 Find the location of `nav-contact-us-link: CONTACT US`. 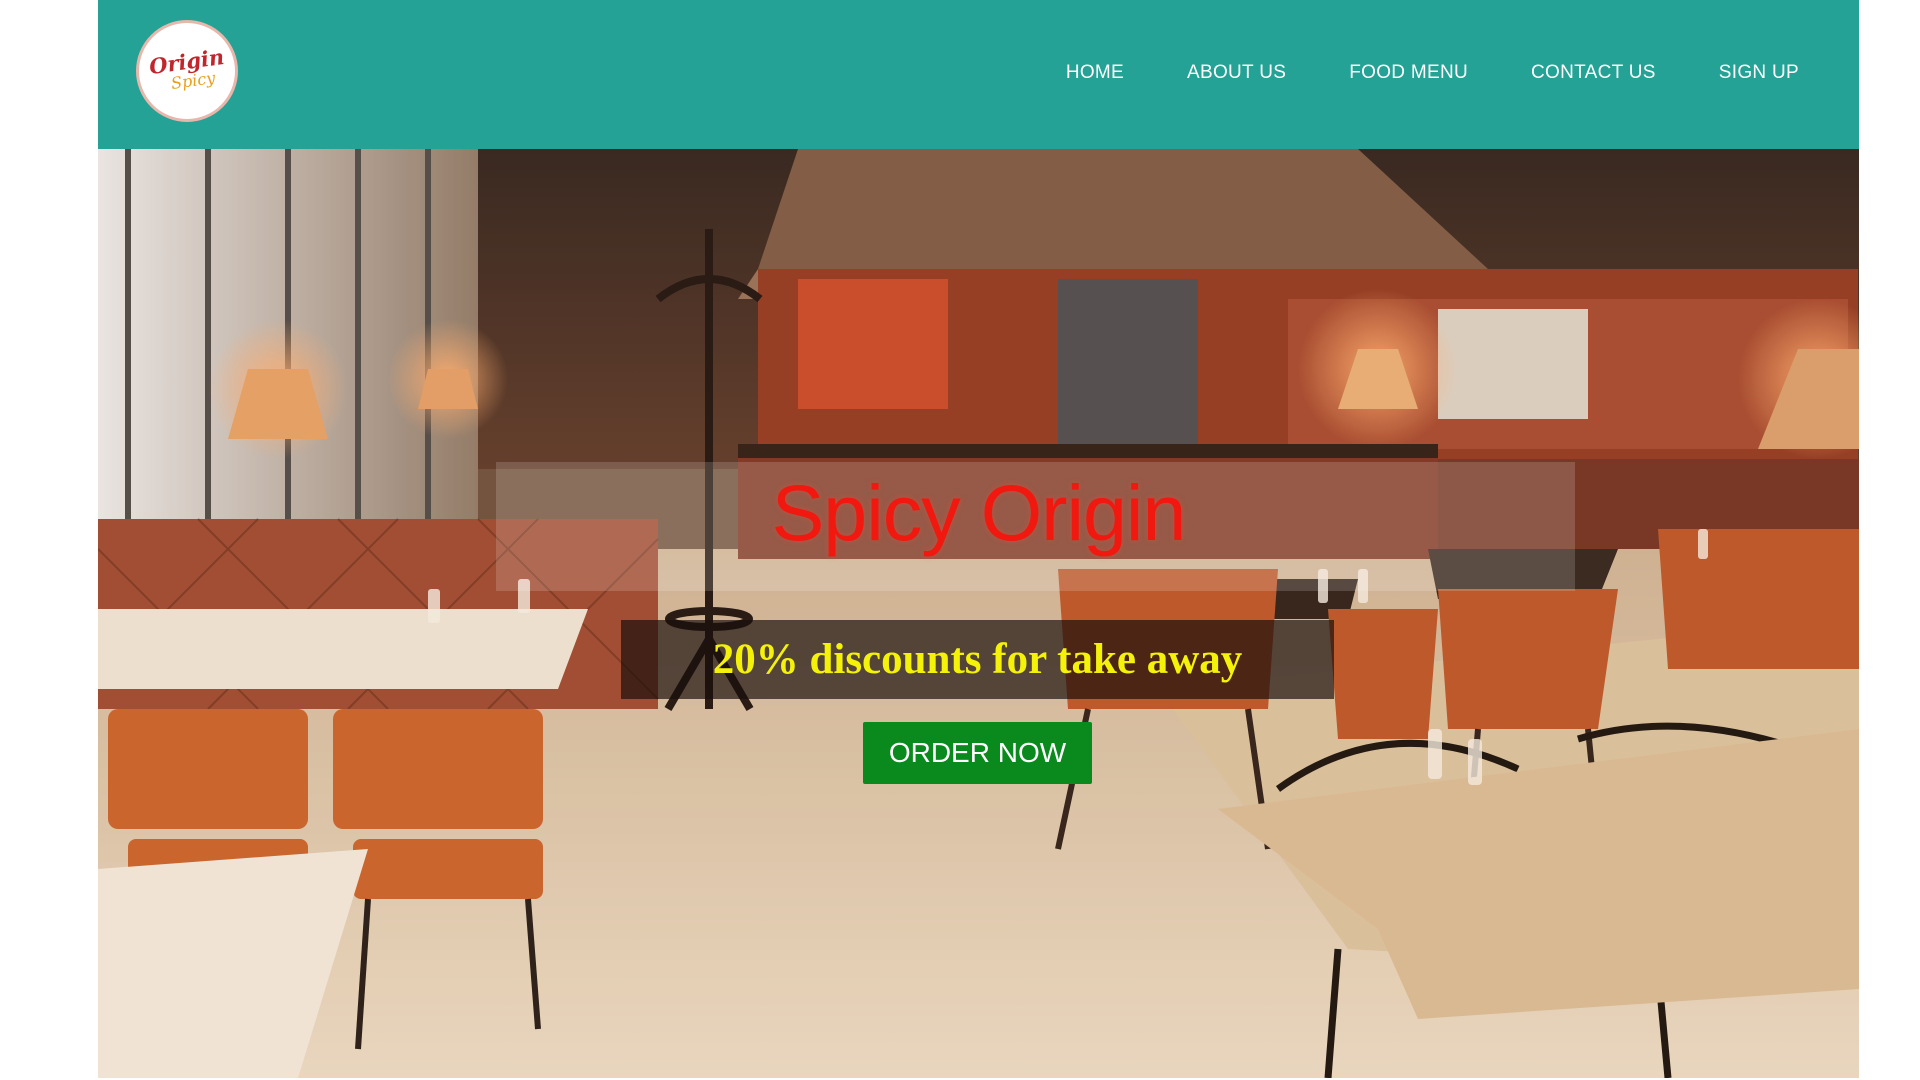

nav-contact-us-link: CONTACT US is located at coordinates (1593, 73).